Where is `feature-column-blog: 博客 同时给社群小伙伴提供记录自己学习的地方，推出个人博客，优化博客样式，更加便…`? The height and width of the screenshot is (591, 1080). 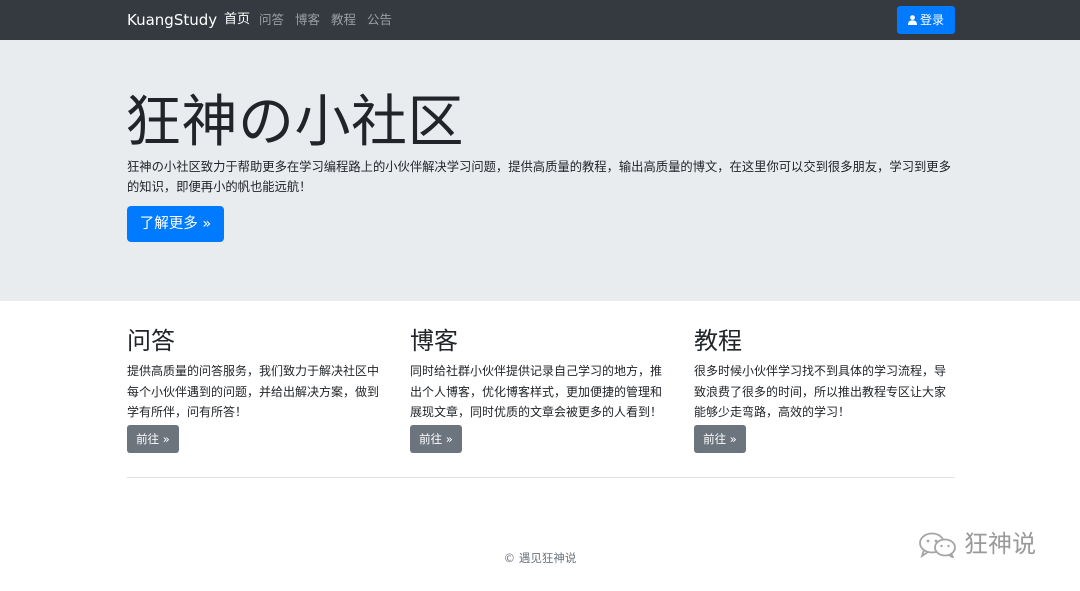 feature-column-blog: 博客 同时给社群小伙伴提供记录自己学习的地方，推出个人博客，优化博客样式，更加便… is located at coordinates (541, 389).